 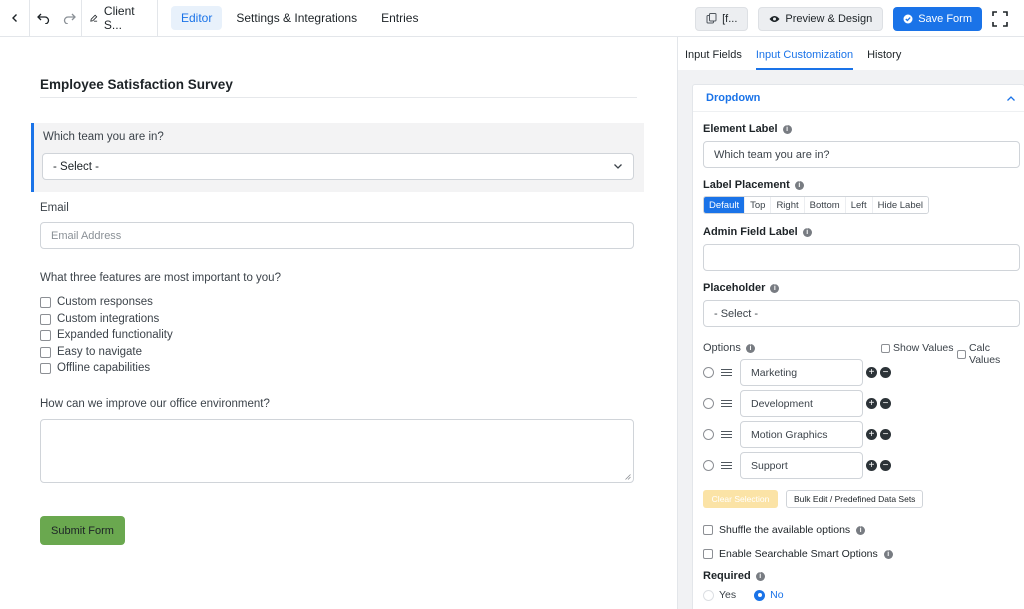 I want to click on required-yes-label: Yes, so click(x=728, y=595).